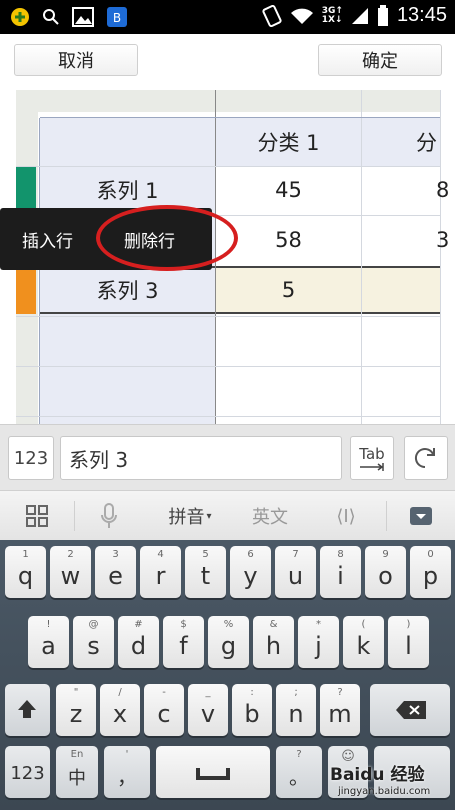 This screenshot has height=810, width=455. What do you see at coordinates (25, 576) in the screenshot?
I see `key-label: q` at bounding box center [25, 576].